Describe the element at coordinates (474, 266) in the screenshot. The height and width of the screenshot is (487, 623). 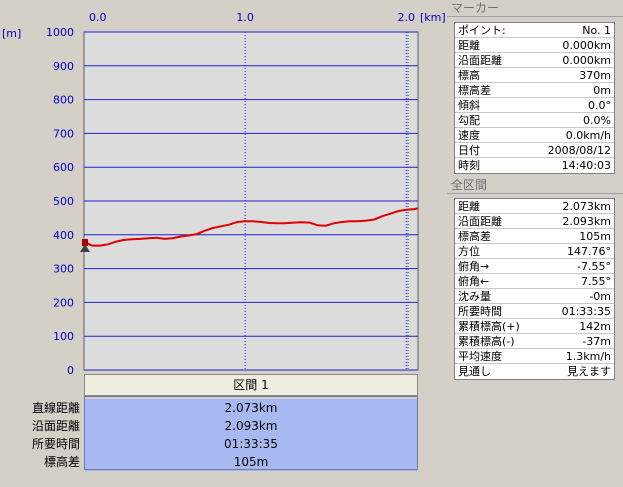
I see `property-label: 俯角→` at that location.